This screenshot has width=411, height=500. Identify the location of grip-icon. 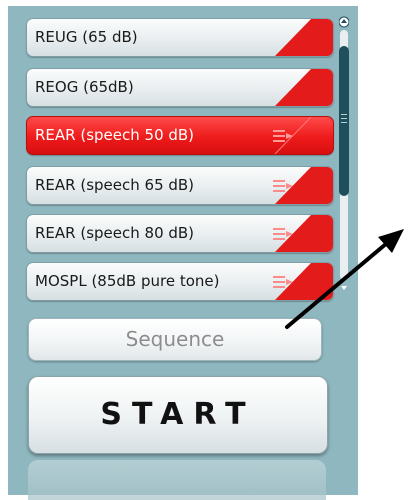
(344, 118).